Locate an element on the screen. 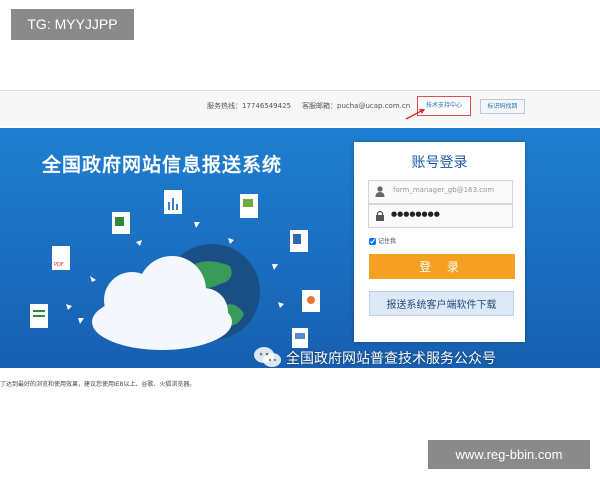 Image resolution: width=600 pixels, height=480 pixels. service-hotline: 服务热线：17746549425 is located at coordinates (249, 106).